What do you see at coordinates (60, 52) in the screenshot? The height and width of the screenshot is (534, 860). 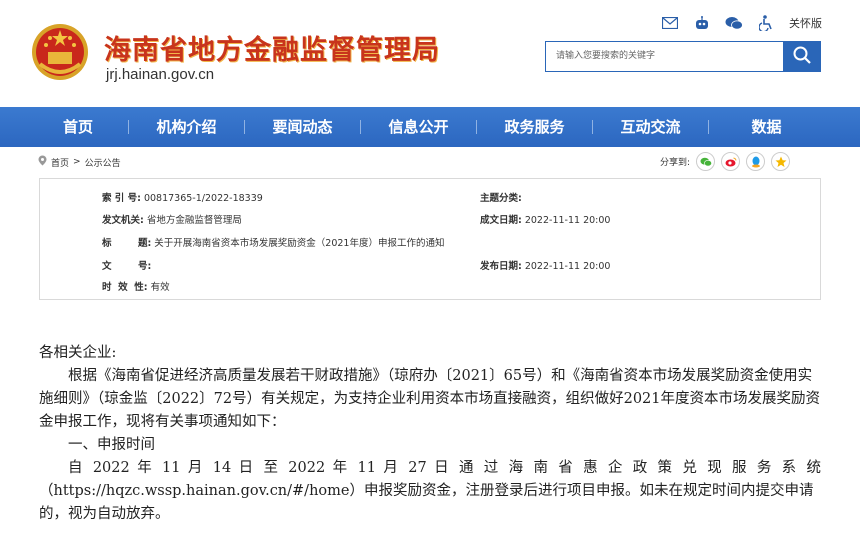 I see `national-emblem-logo` at bounding box center [60, 52].